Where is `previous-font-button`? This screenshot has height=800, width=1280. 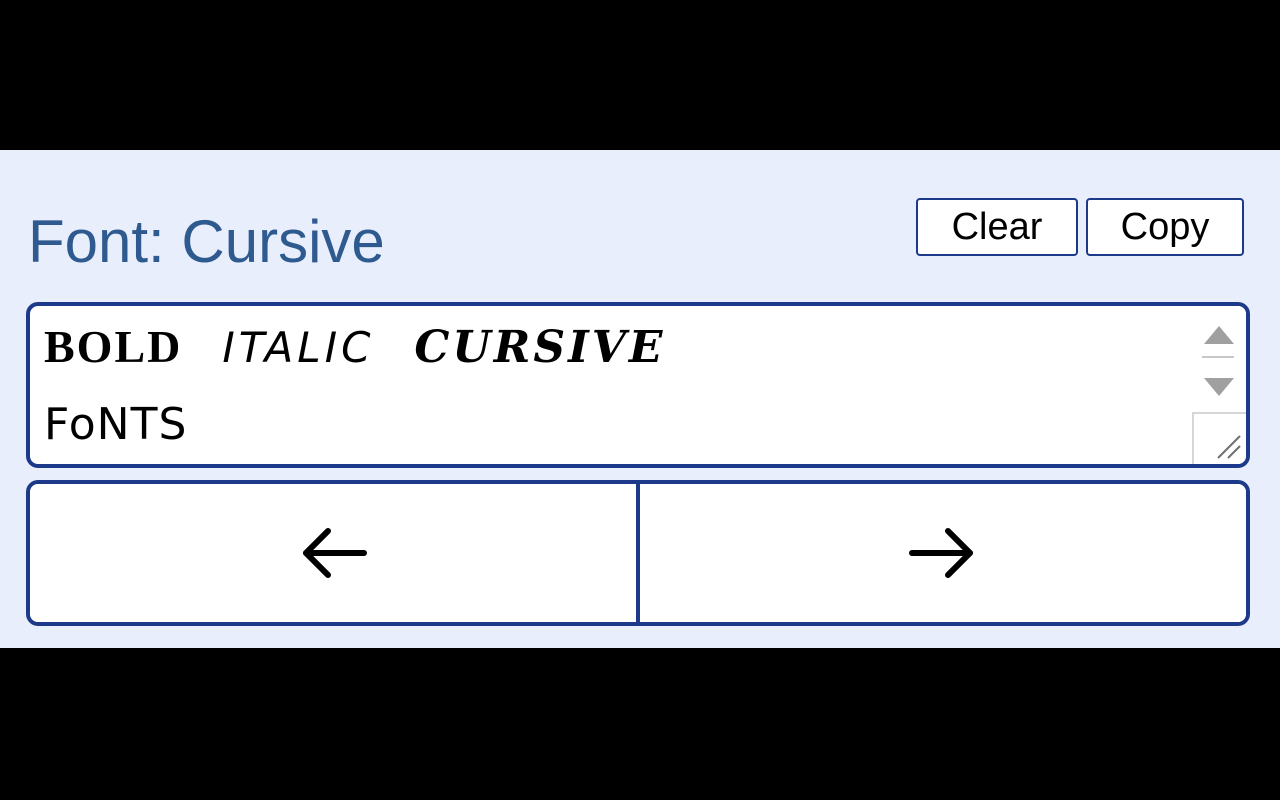
previous-font-button is located at coordinates (333, 553).